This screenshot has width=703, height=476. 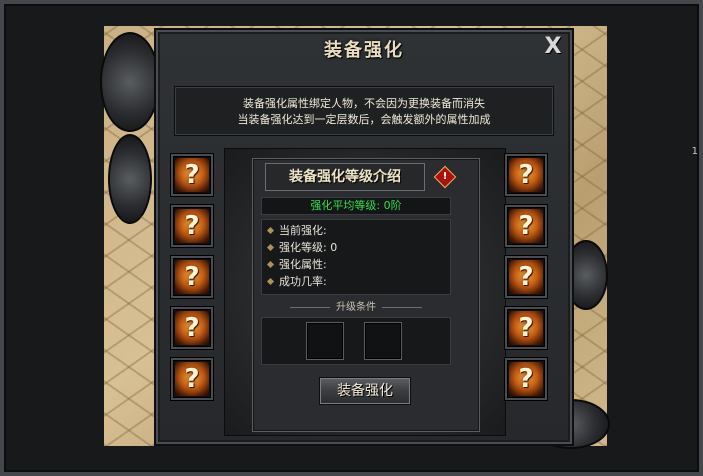 What do you see at coordinates (364, 103) in the screenshot?
I see `notice-line-1: 装备强化属性绑定人物，不会因为更换装备而消失` at bounding box center [364, 103].